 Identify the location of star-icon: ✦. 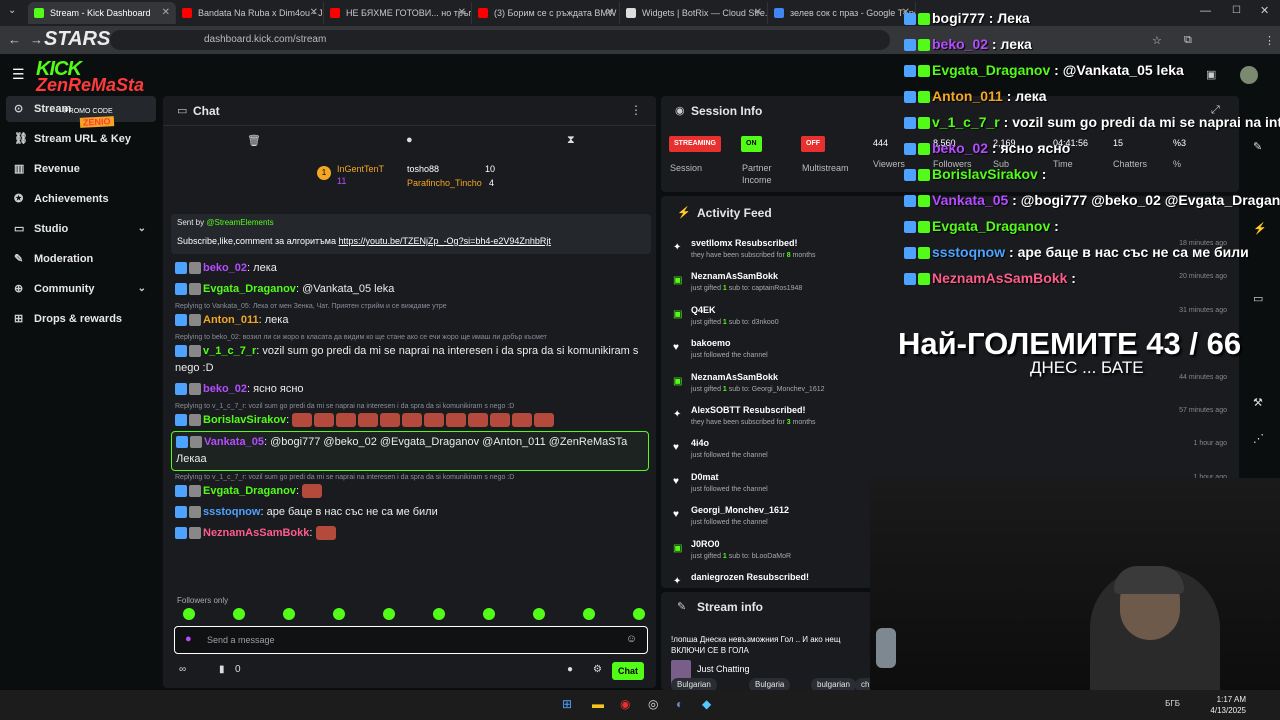
(677, 581).